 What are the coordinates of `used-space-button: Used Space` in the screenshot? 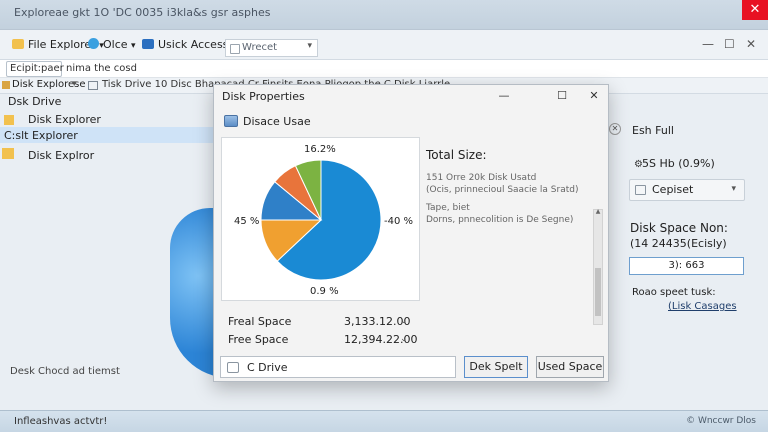 It's located at (570, 367).